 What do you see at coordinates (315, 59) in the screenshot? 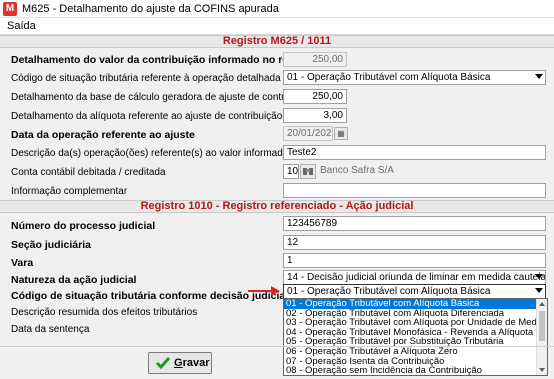
I see `valor-contribuicao-field: 250,00` at bounding box center [315, 59].